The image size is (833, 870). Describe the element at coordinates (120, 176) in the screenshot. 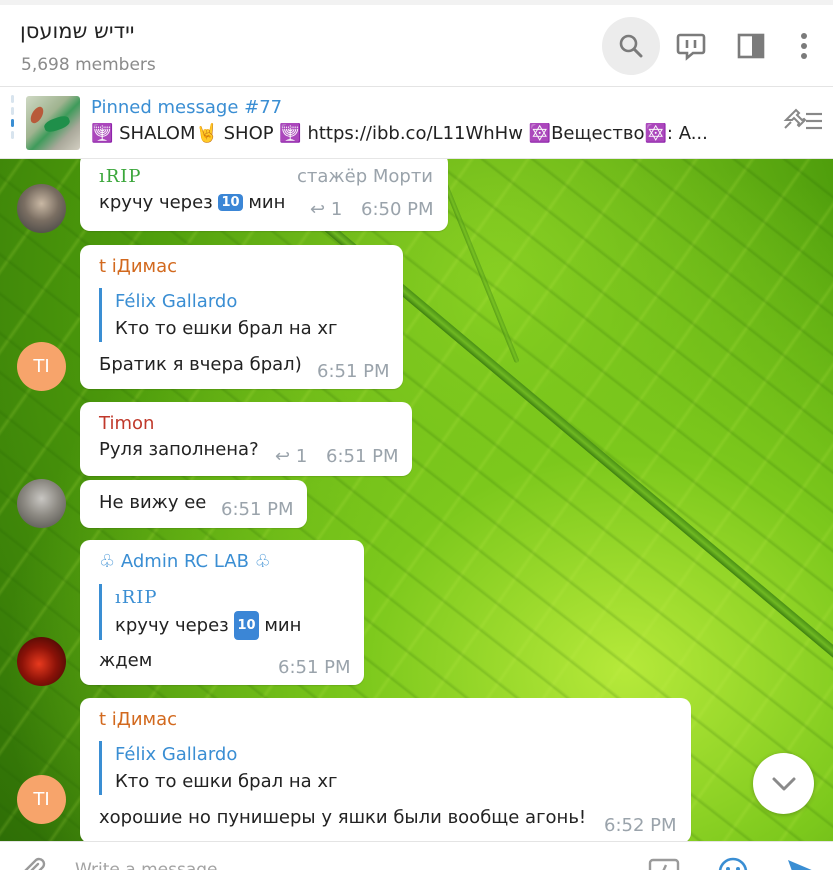

I see `reply-author: ıRIP` at that location.